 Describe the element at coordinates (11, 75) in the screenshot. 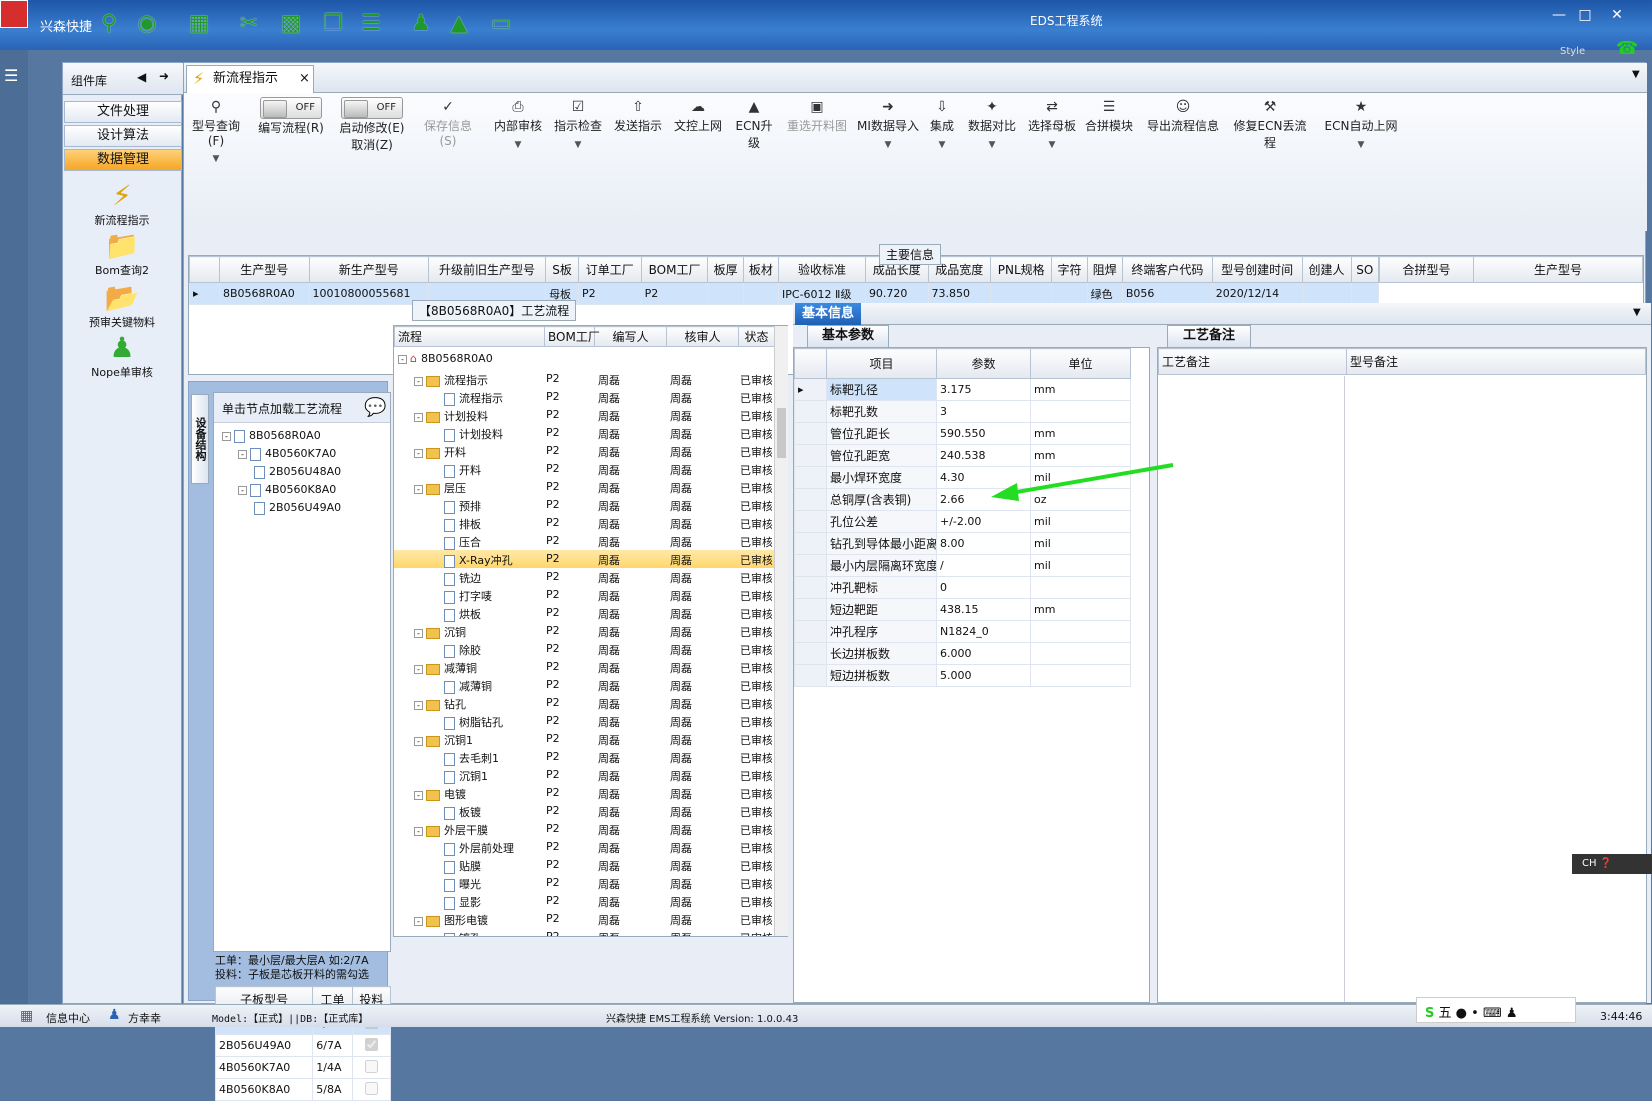

I see `menu-icon: ☰` at that location.